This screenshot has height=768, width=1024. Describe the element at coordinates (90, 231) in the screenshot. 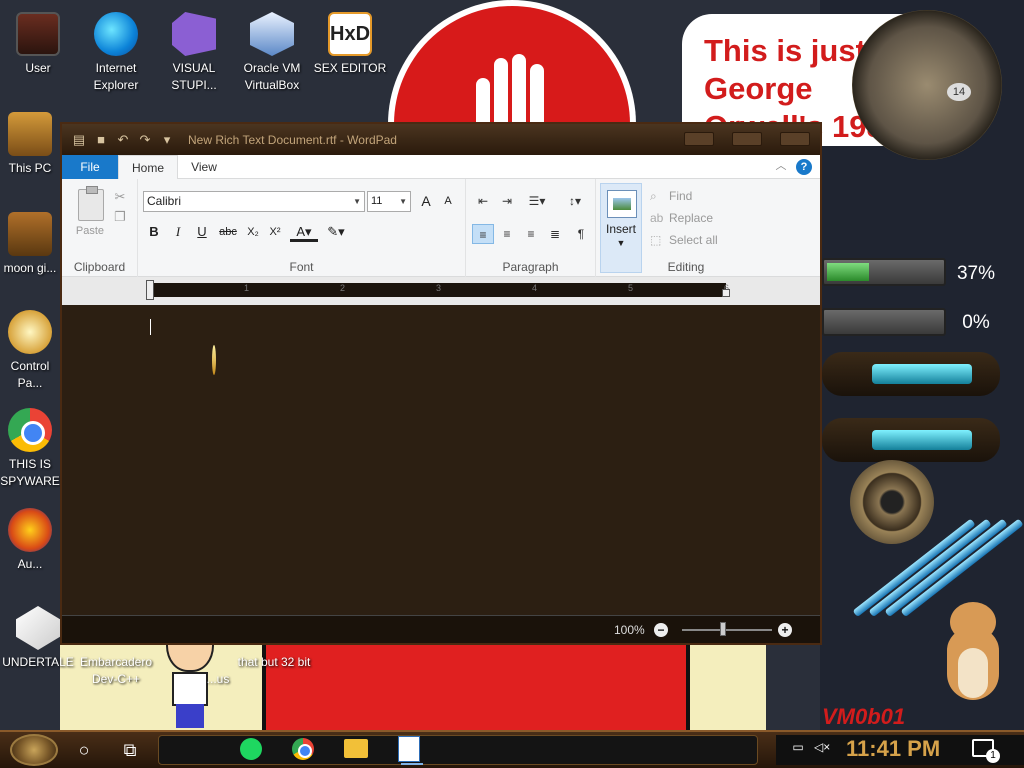

I see `paste-button: Paste` at that location.